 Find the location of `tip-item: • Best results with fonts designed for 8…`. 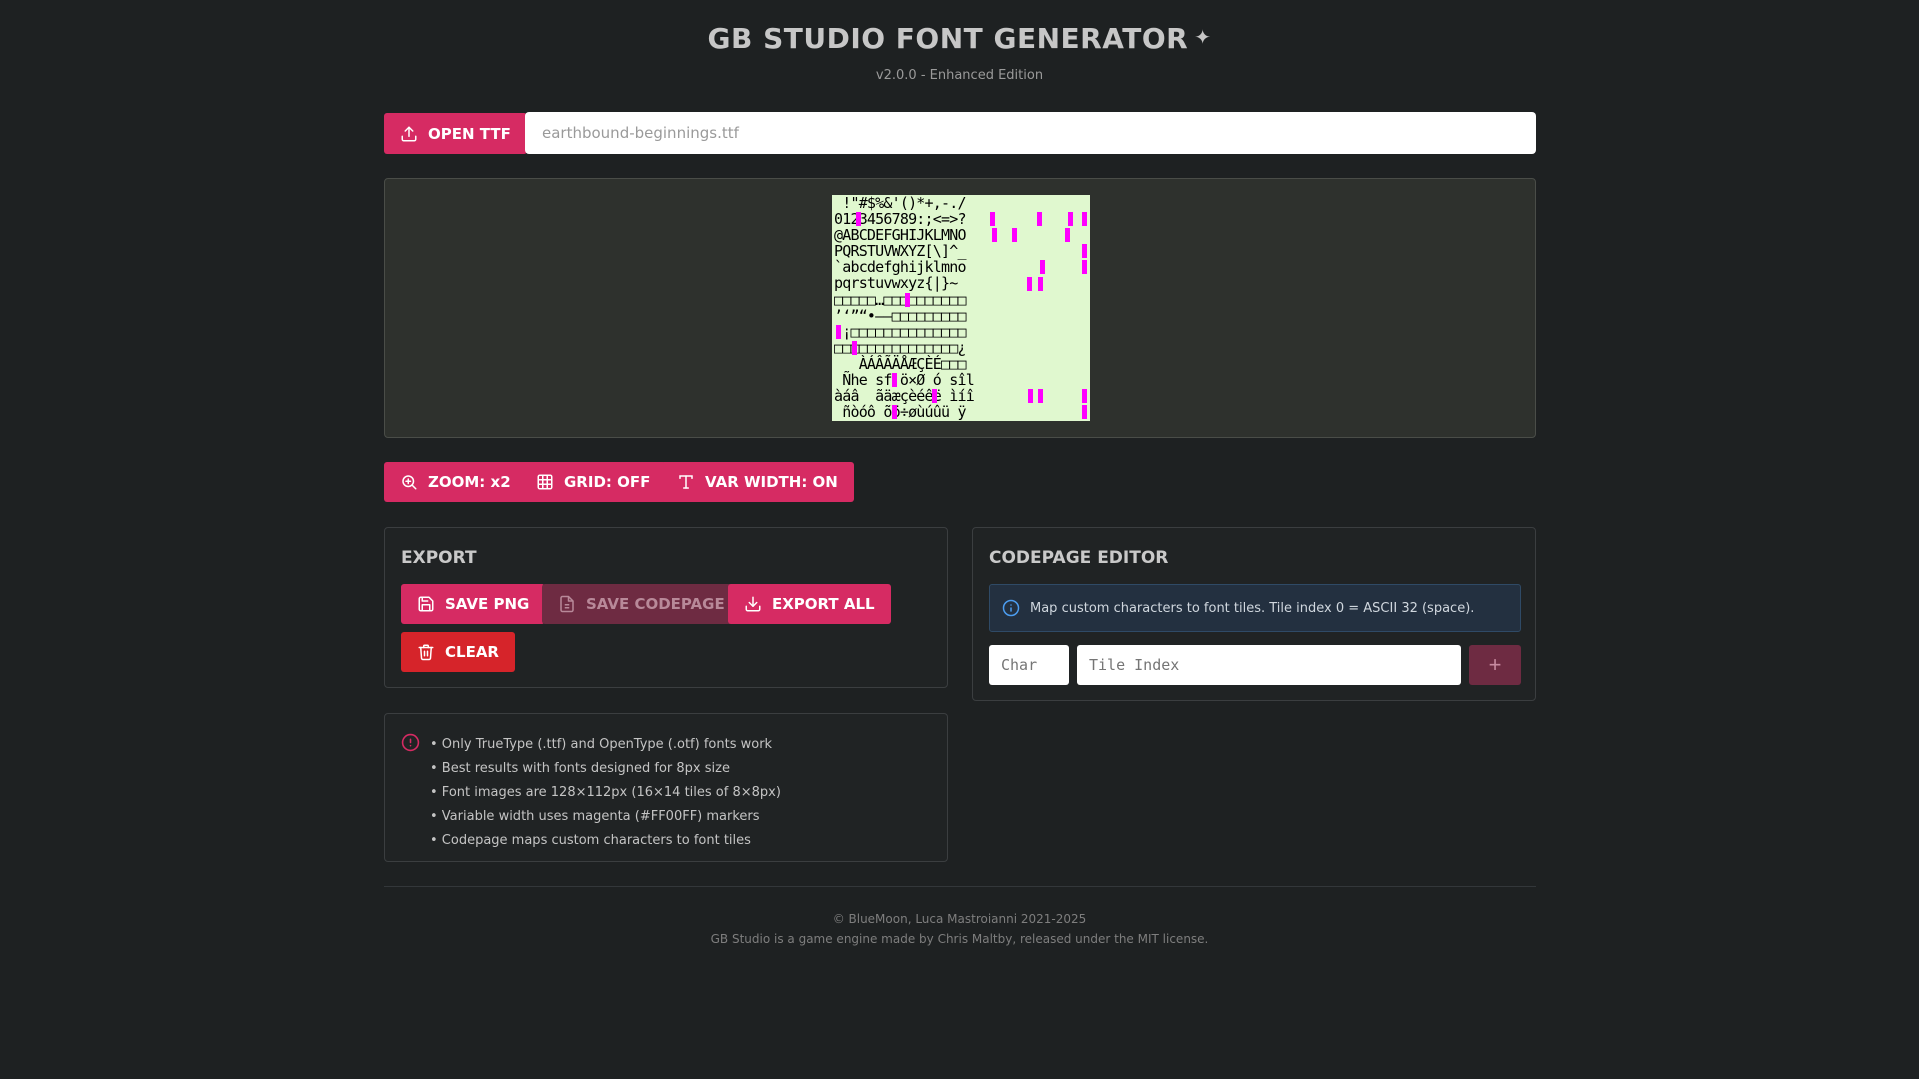

tip-item: • Best results with fonts designed for 8… is located at coordinates (580, 768).